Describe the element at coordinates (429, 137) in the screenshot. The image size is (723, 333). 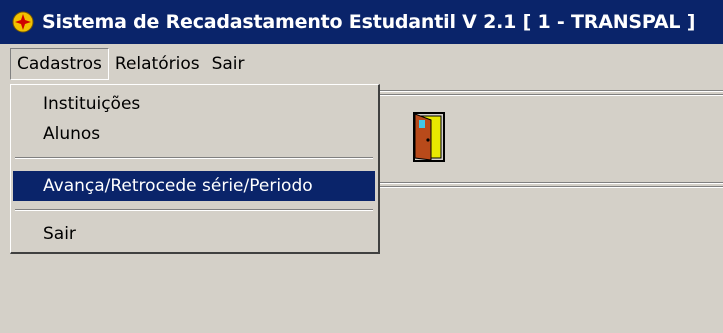
I see `door-exit-icon` at that location.